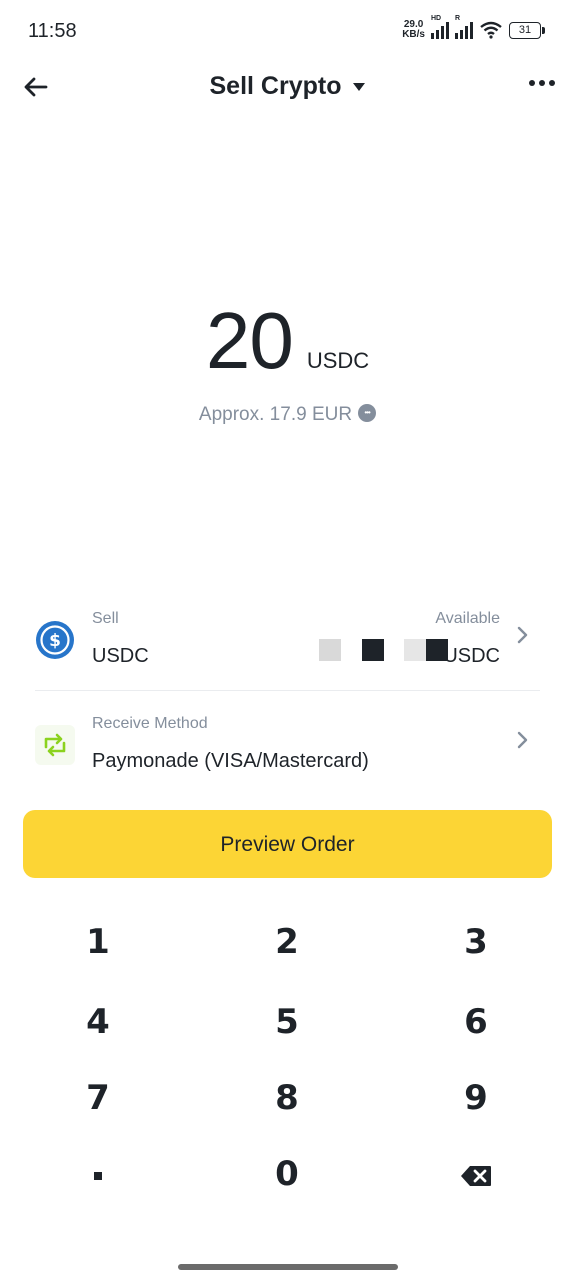 The width and height of the screenshot is (575, 1280). I want to click on more-button, so click(542, 83).